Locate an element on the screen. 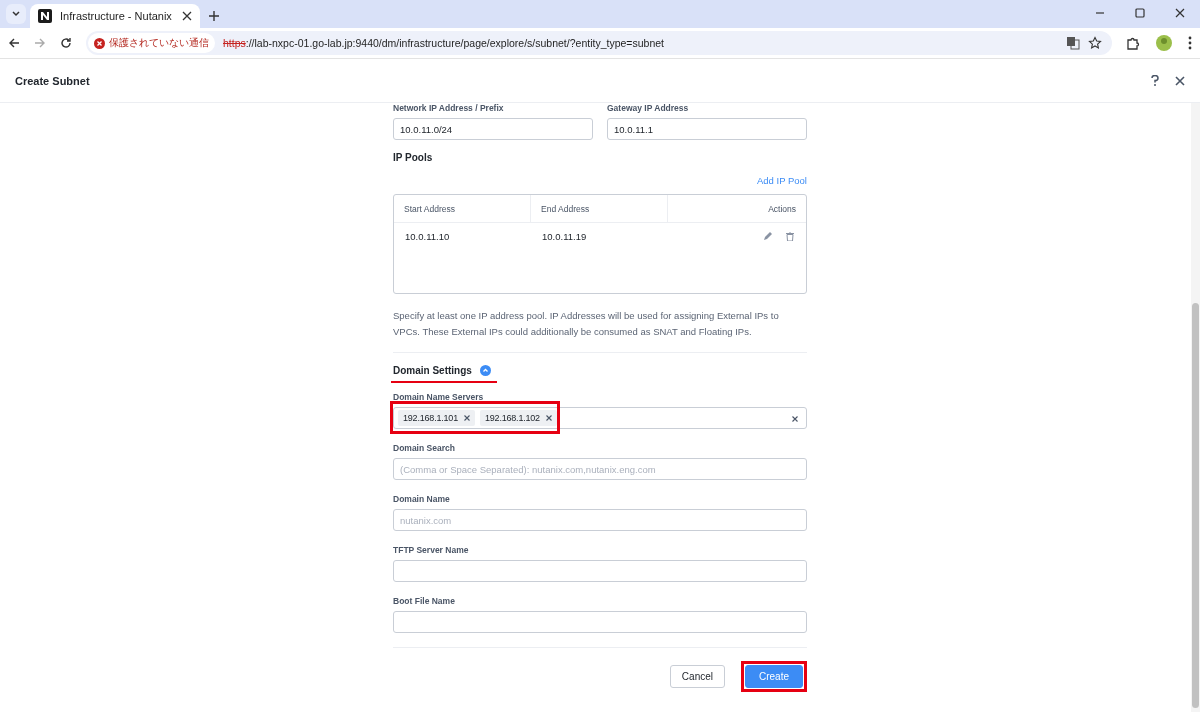  new-tab-icon is located at coordinates (214, 16).